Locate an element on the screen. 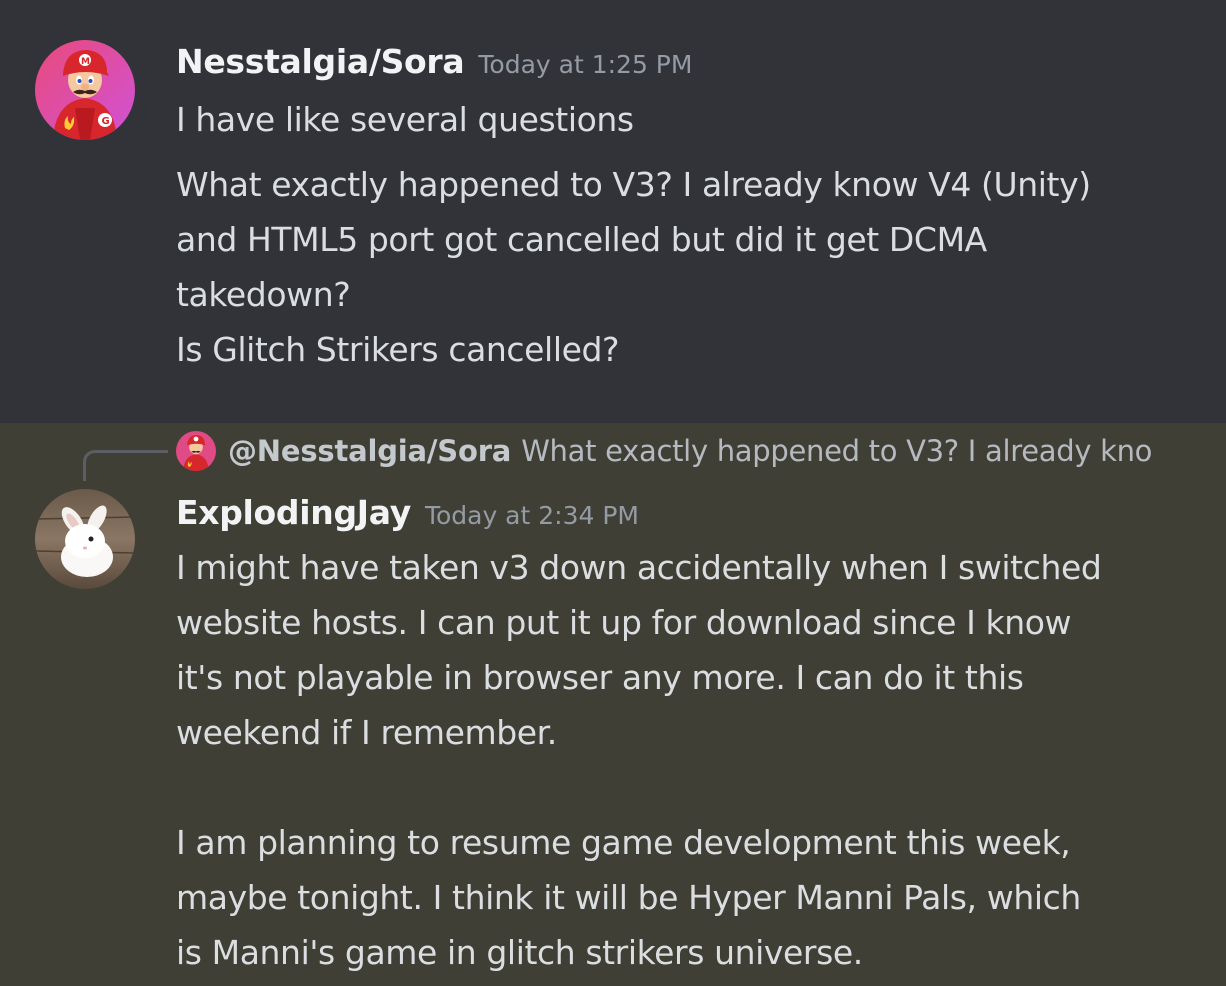 The height and width of the screenshot is (986, 1226). white-rabbit-avatar-icon is located at coordinates (85, 539).